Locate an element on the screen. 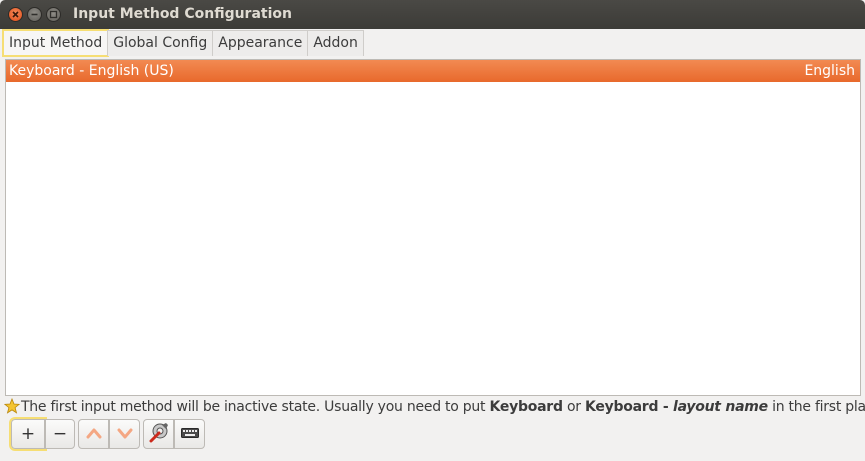 This screenshot has width=865, height=461. input-method-language: English is located at coordinates (829, 71).